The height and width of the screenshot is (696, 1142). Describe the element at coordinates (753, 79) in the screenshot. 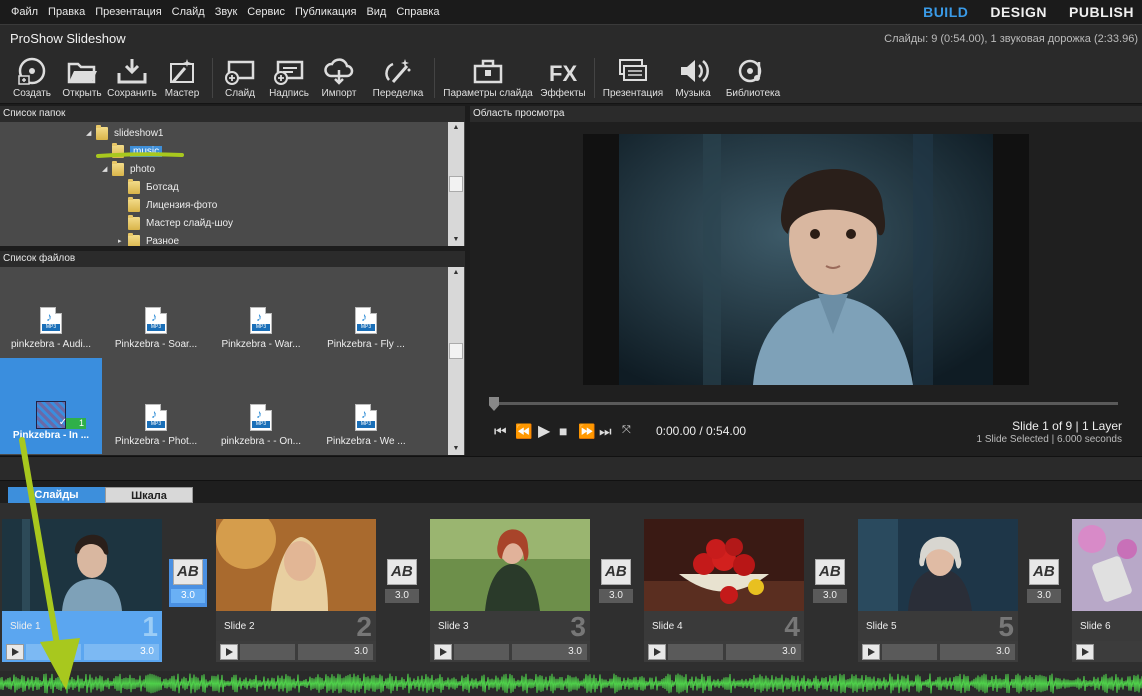

I see `library-button: Библиотека` at that location.